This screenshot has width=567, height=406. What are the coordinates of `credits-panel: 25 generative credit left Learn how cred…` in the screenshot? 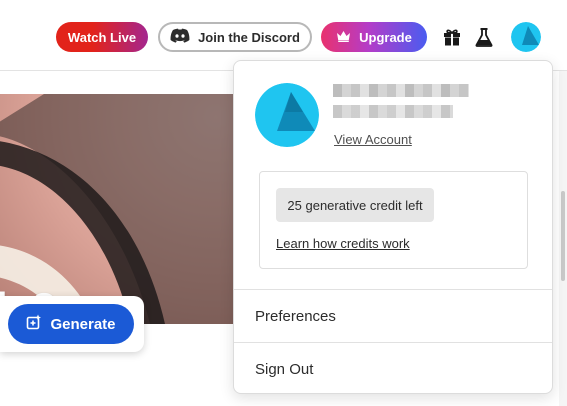 It's located at (393, 220).